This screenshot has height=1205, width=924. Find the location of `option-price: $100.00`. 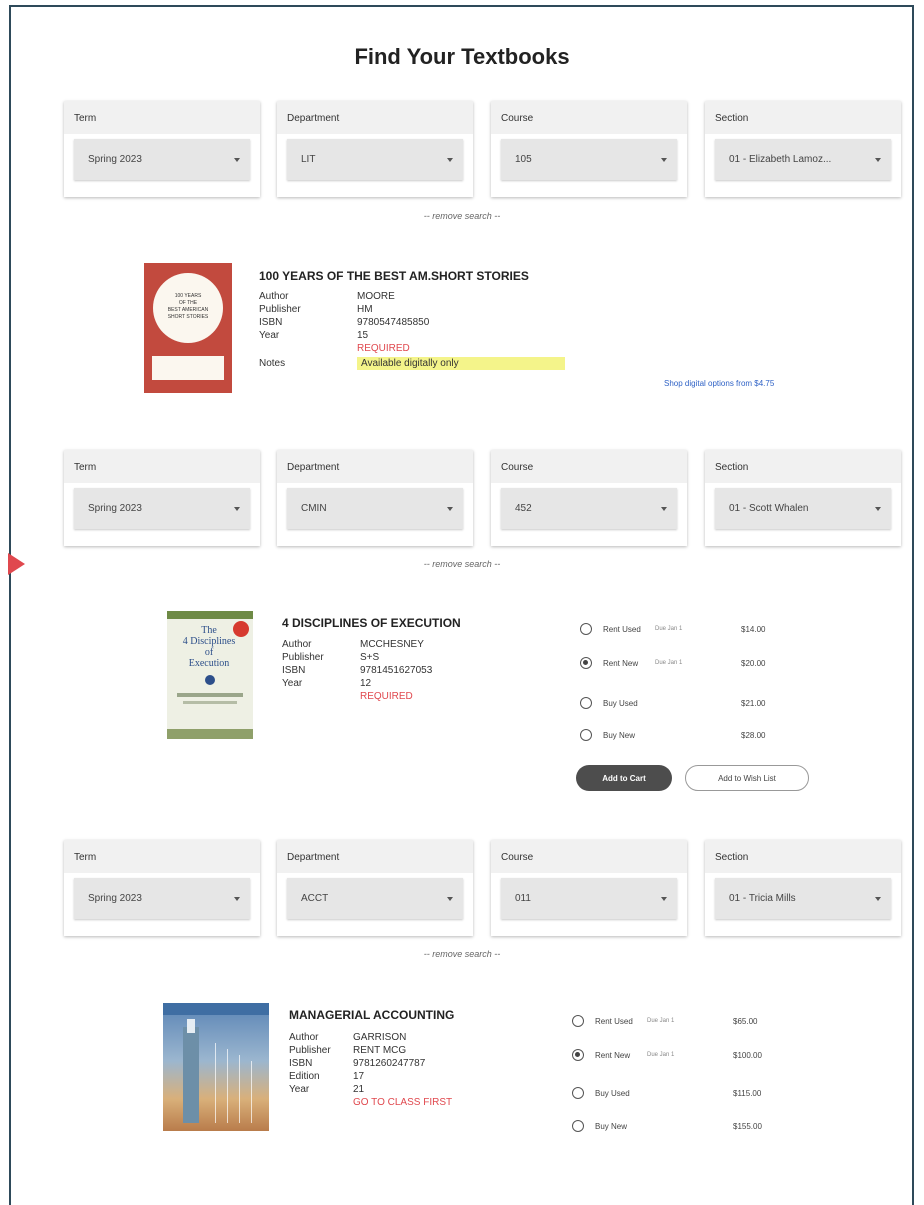

option-price: $100.00 is located at coordinates (747, 1055).